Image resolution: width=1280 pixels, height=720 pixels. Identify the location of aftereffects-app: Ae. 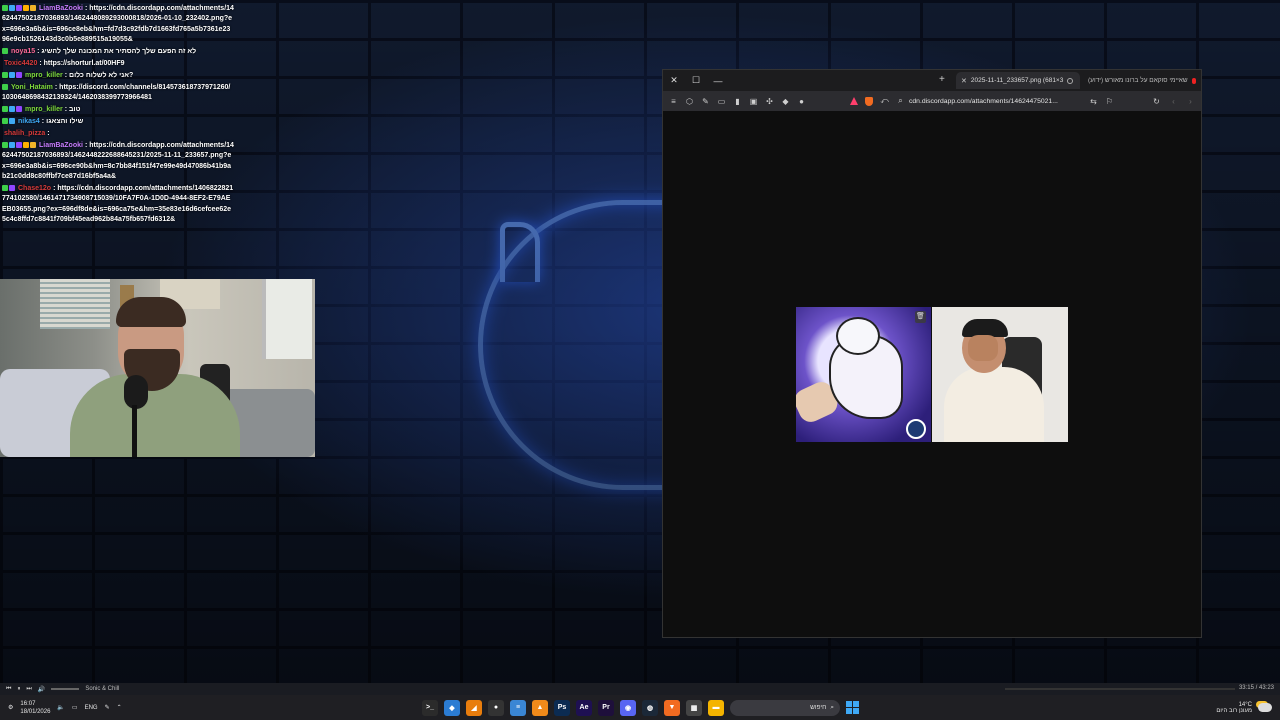
(584, 707).